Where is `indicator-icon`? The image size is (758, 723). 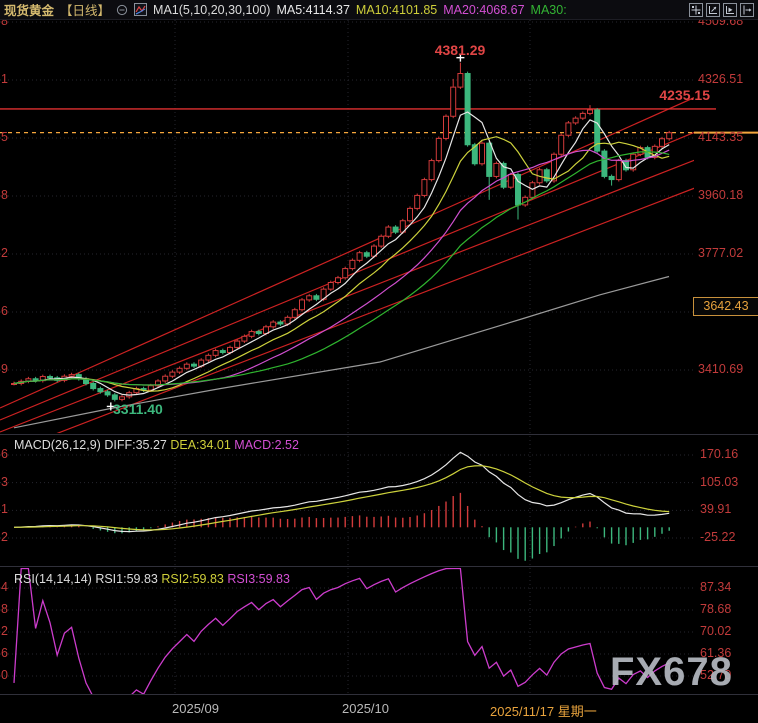
indicator-icon is located at coordinates (141, 9).